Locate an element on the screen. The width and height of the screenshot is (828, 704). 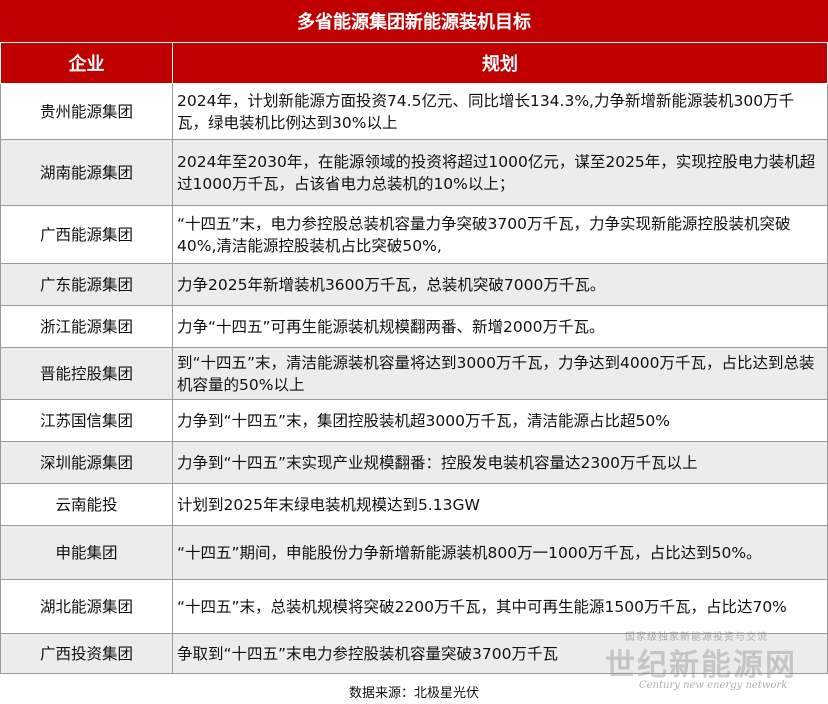
table-row: 云南能投 计划到2025年末绿电装机规模达到5.13GW is located at coordinates (414, 504).